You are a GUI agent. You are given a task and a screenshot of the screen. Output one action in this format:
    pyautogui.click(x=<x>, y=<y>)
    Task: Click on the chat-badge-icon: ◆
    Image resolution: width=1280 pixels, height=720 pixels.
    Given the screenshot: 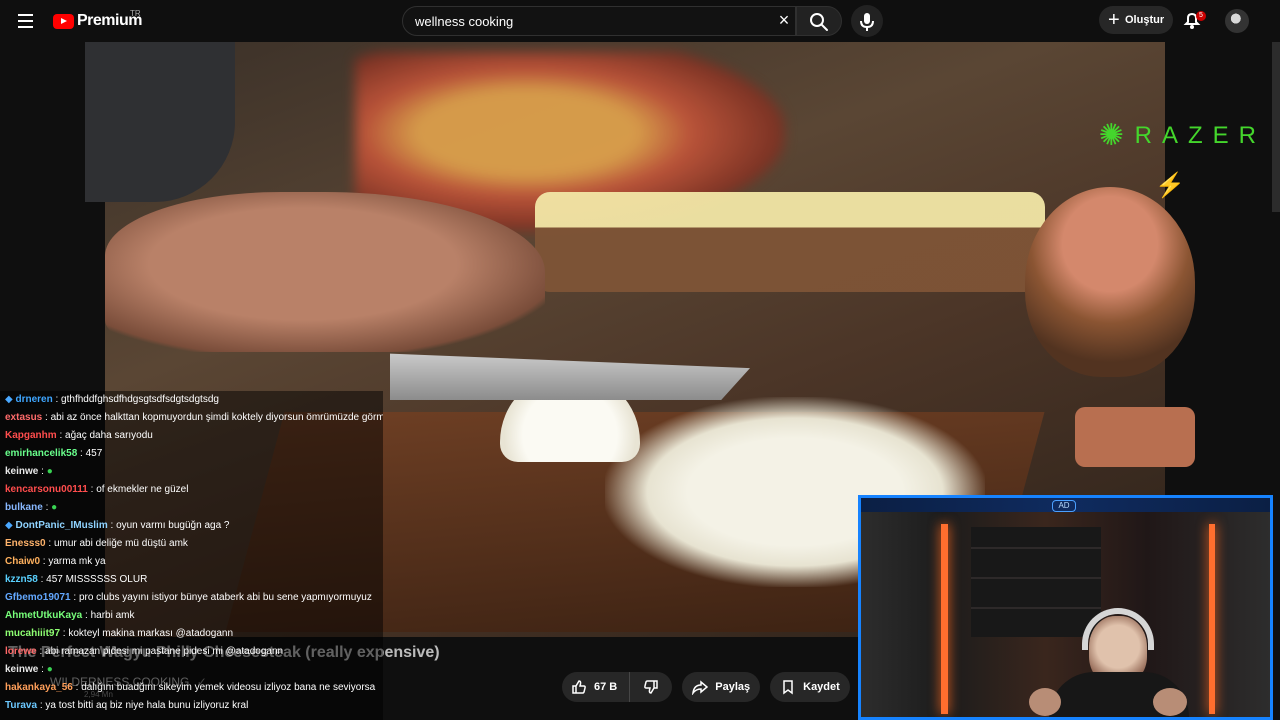 What is the action you would take?
    pyautogui.click(x=10, y=525)
    